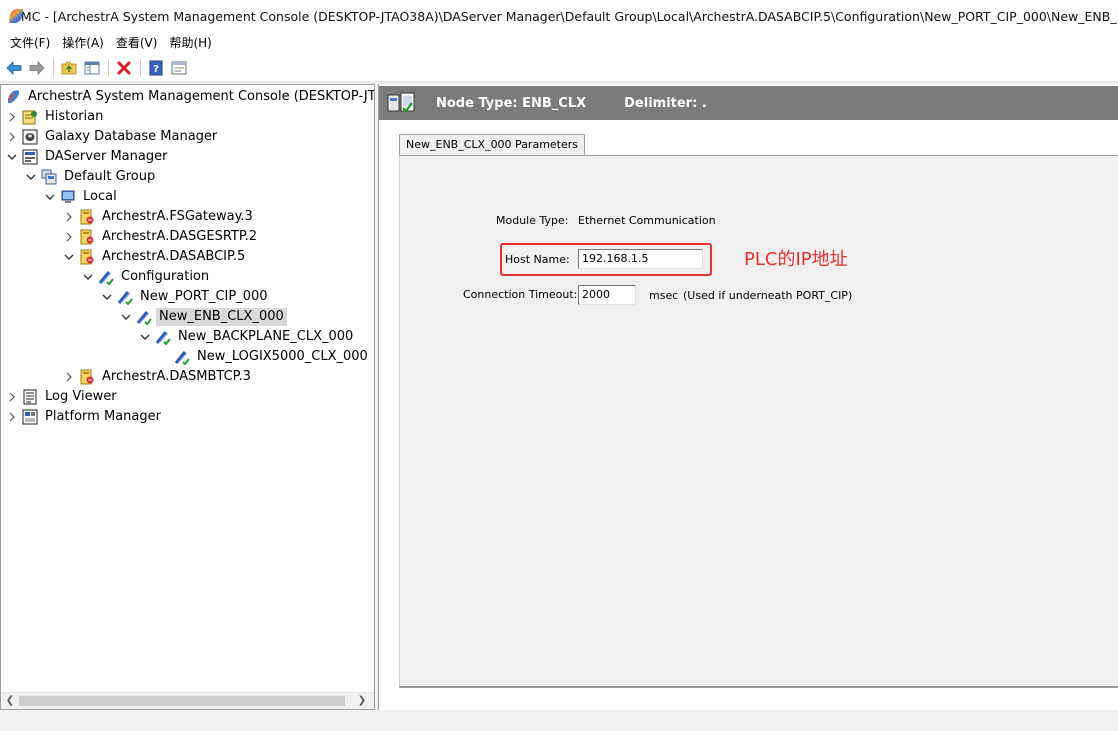  I want to click on menu-action: 操作(A), so click(83, 43).